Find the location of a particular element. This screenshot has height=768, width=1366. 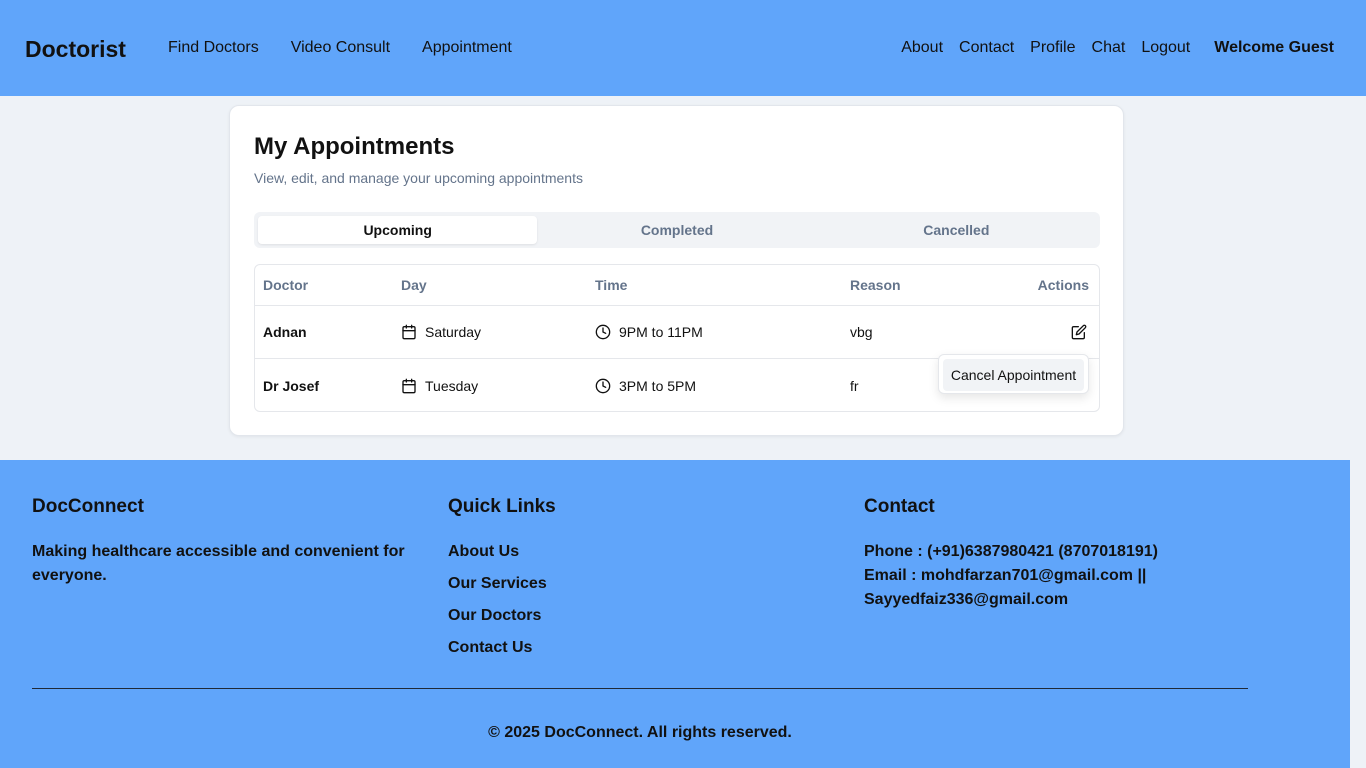

actions-dropdown-menu: Cancel Appointment is located at coordinates (1013, 374).